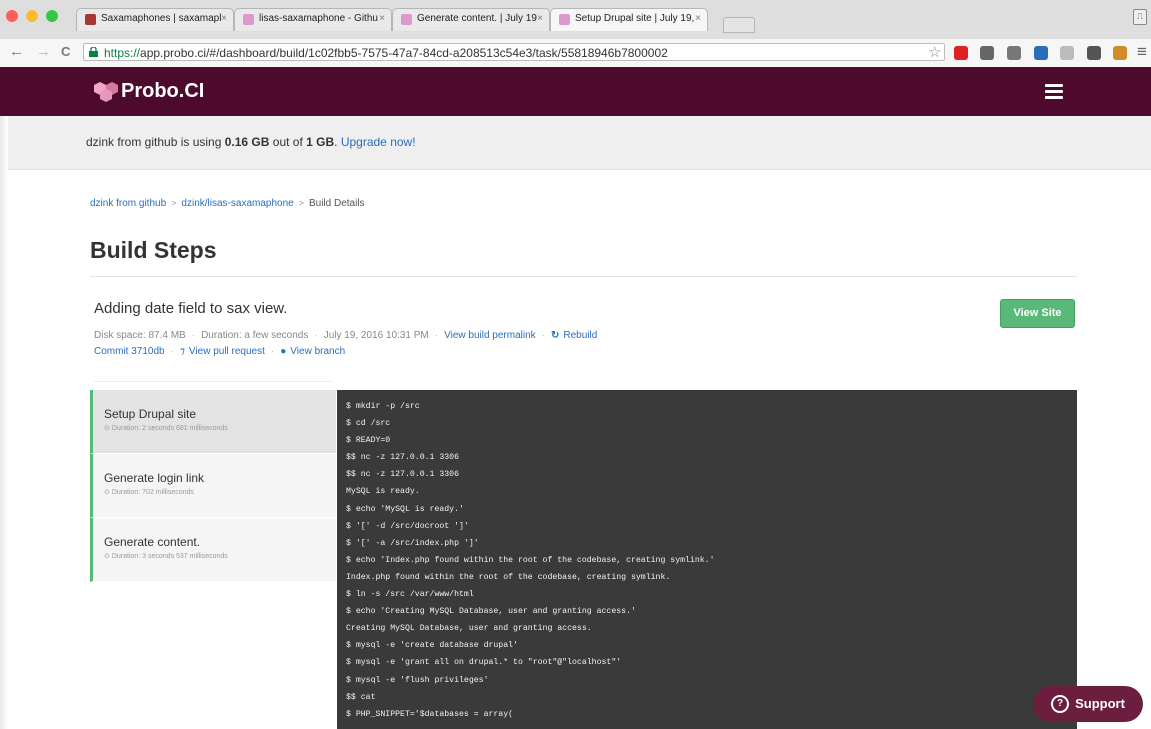 The image size is (1151, 729). What do you see at coordinates (583, 276) in the screenshot?
I see `title-divider` at bounding box center [583, 276].